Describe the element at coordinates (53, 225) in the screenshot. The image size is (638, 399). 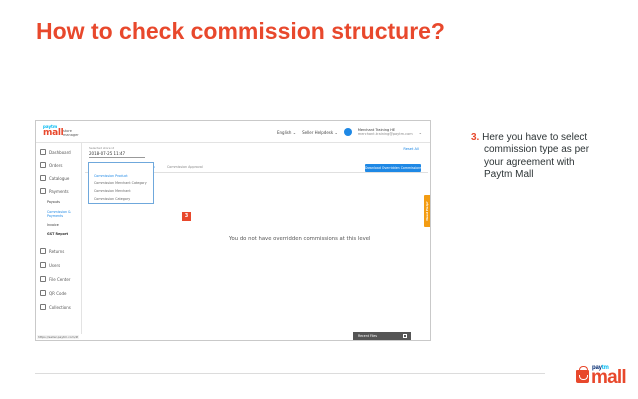
I see `sidebar-sub-invoice: Invoice` at that location.